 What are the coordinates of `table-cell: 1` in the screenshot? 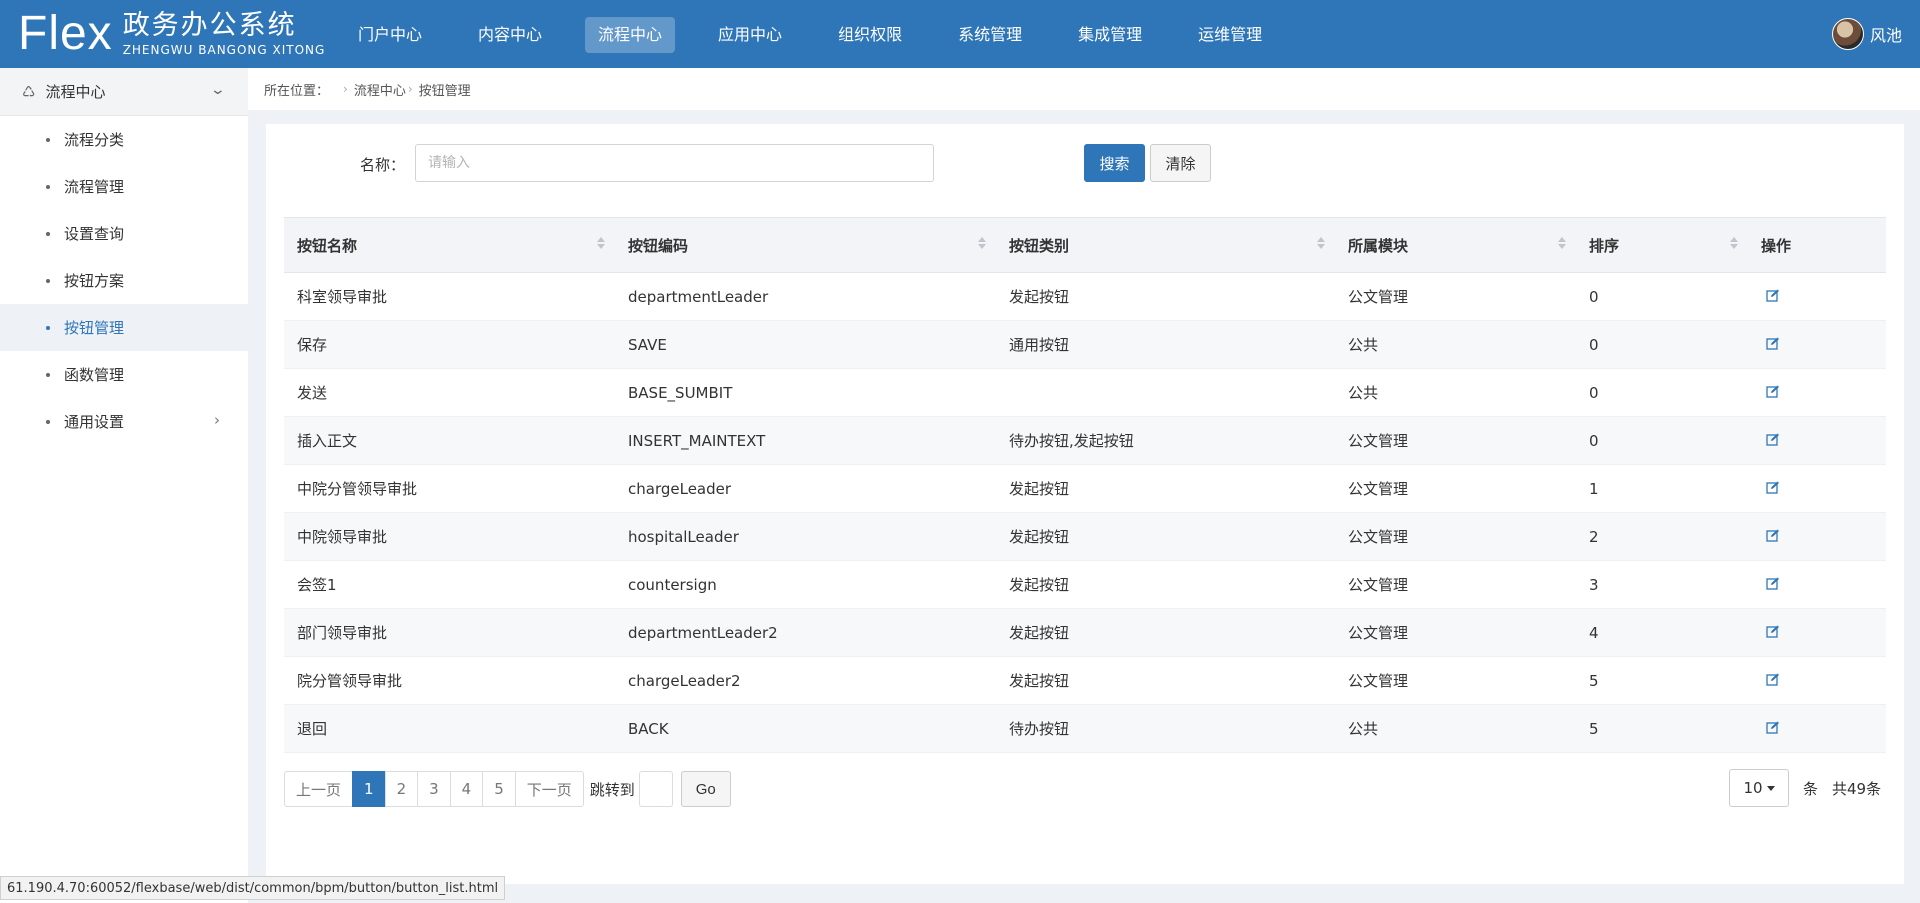 It's located at (1594, 488).